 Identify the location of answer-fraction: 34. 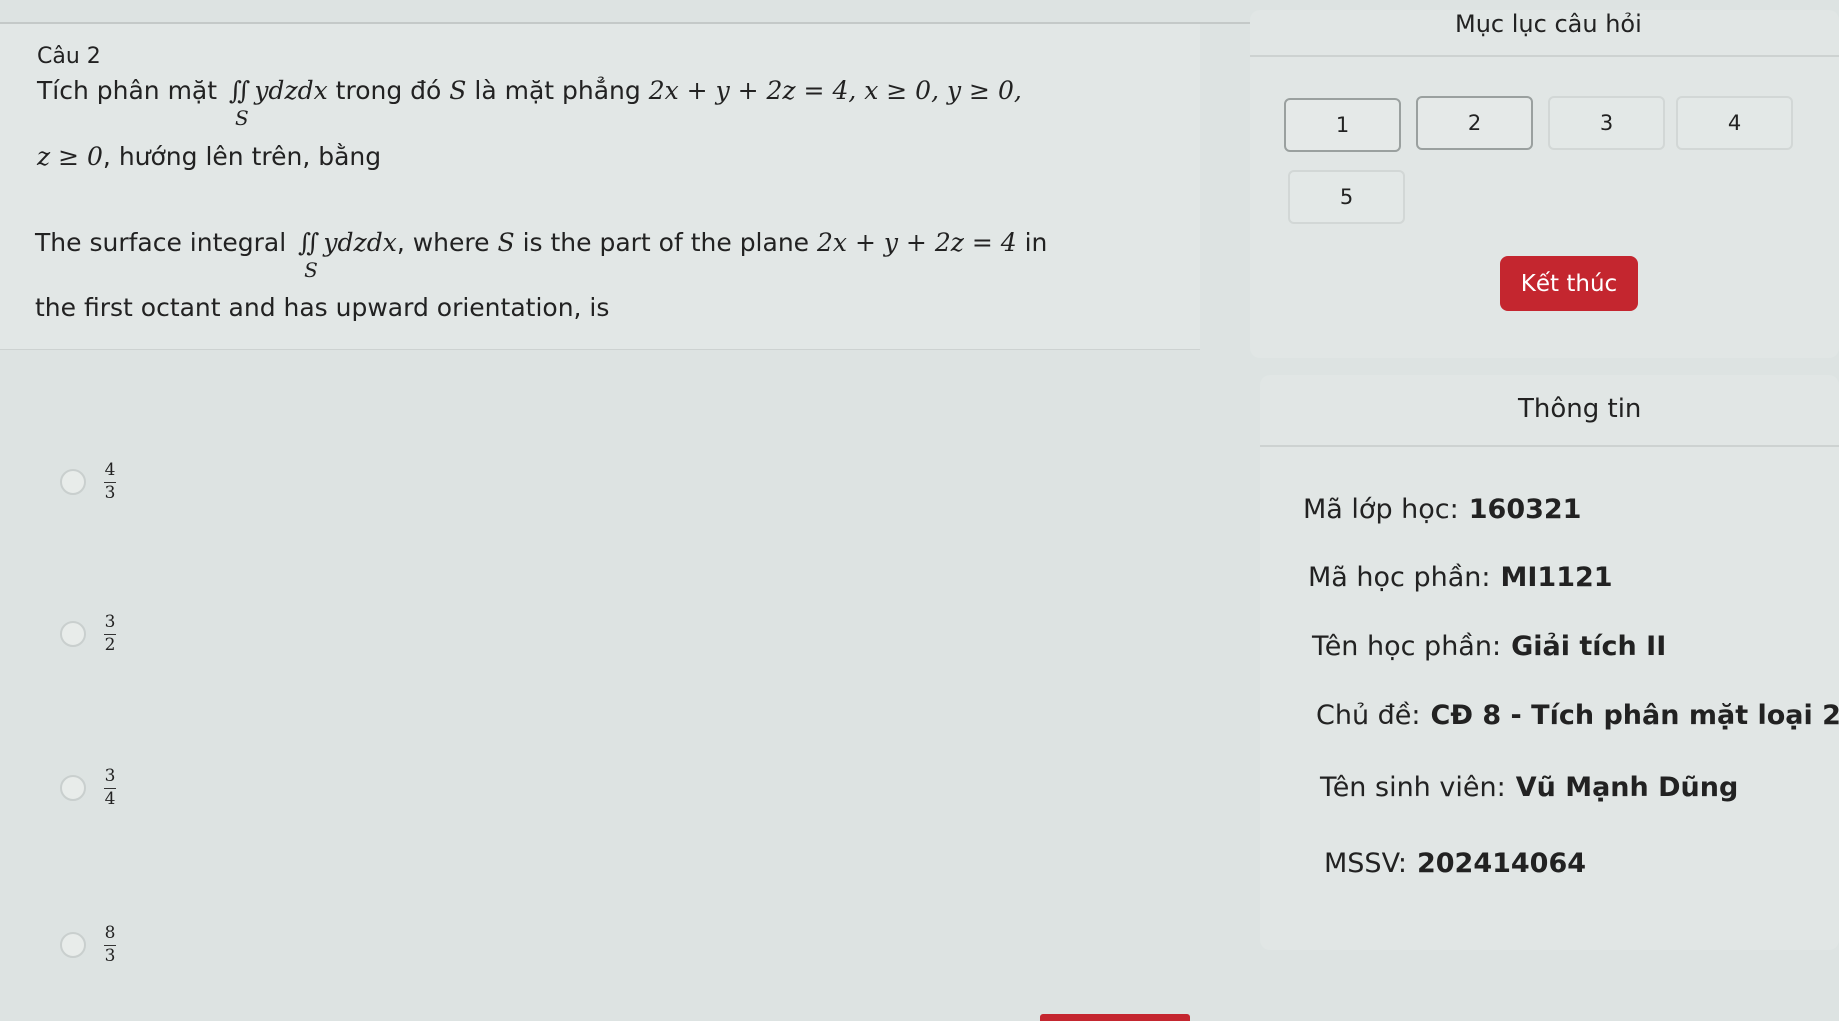
(110, 787).